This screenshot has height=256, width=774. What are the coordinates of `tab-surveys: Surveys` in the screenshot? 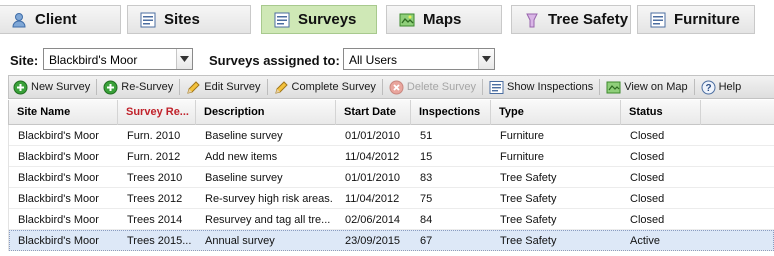 It's located at (319, 19).